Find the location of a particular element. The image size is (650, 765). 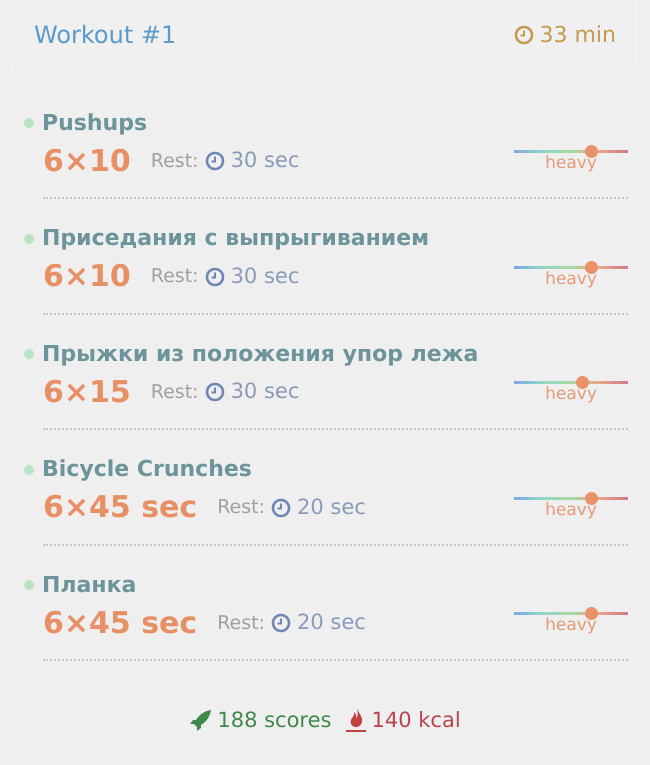

exercise-name: Прыжки из положения упор лежа is located at coordinates (260, 354).